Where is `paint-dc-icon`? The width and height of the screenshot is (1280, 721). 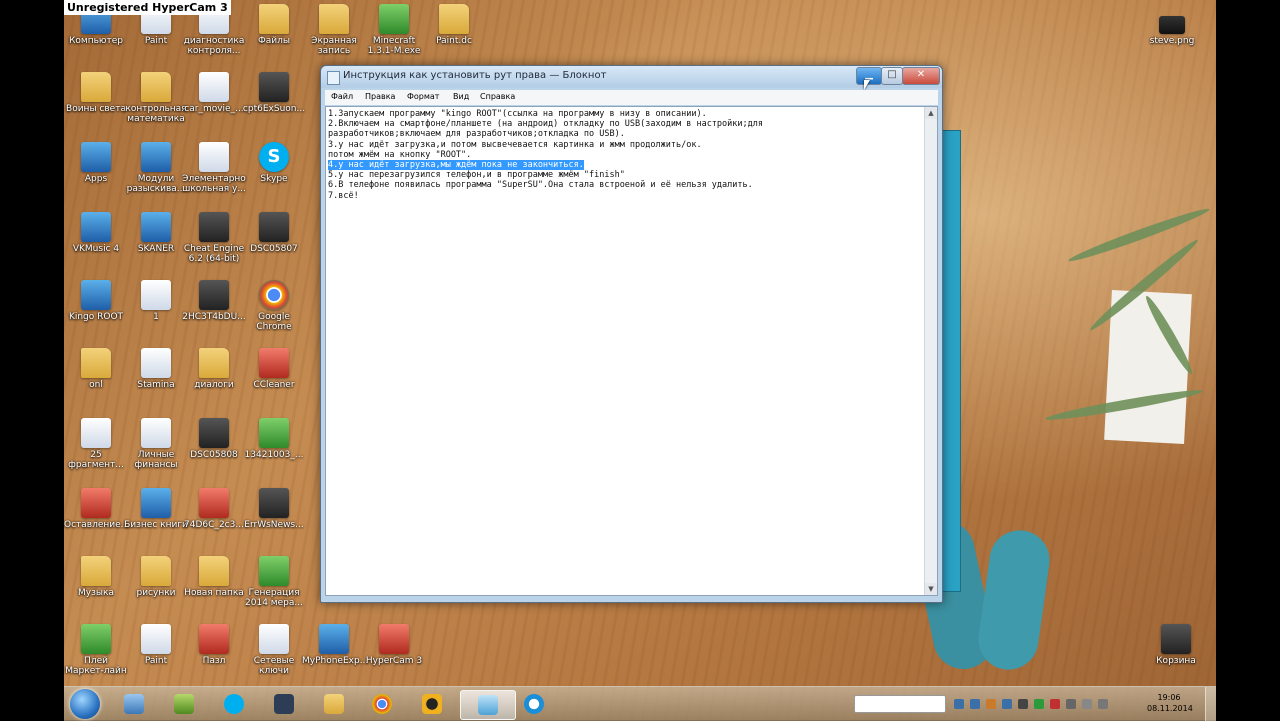
paint-dc-icon is located at coordinates (454, 19).